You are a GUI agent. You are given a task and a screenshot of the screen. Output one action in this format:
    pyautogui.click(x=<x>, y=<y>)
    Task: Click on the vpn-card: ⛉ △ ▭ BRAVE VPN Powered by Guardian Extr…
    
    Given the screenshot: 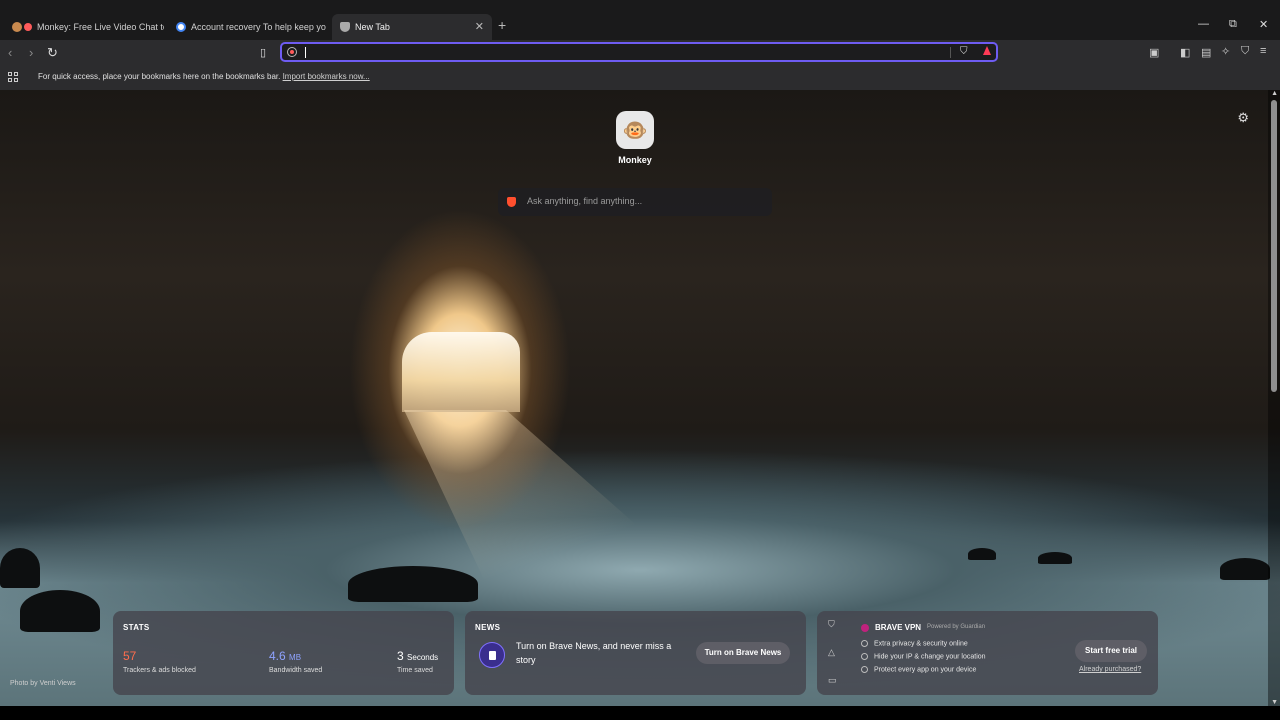 What is the action you would take?
    pyautogui.click(x=987, y=653)
    